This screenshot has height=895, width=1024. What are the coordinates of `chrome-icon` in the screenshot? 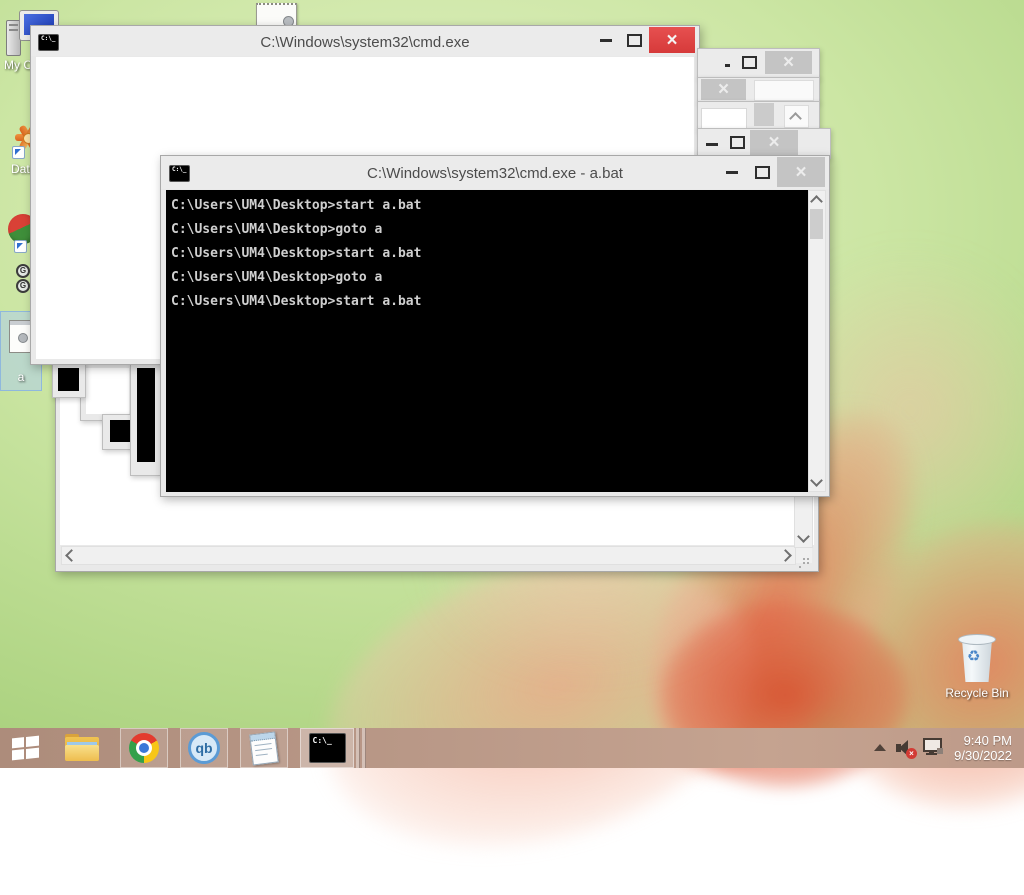 It's located at (144, 748).